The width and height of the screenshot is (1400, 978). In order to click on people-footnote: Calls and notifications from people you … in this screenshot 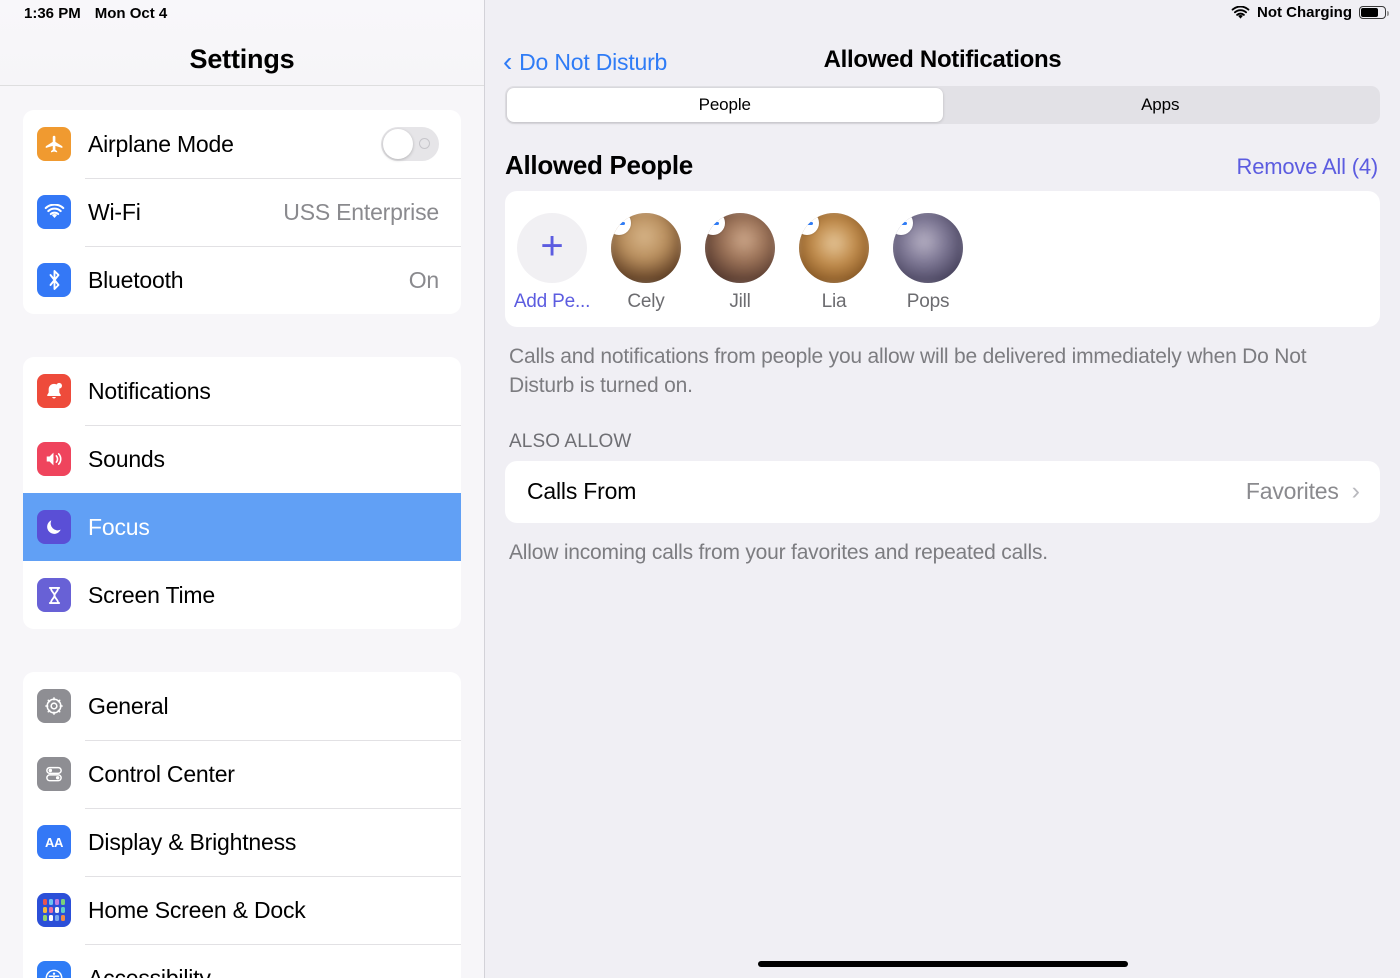, I will do `click(908, 371)`.